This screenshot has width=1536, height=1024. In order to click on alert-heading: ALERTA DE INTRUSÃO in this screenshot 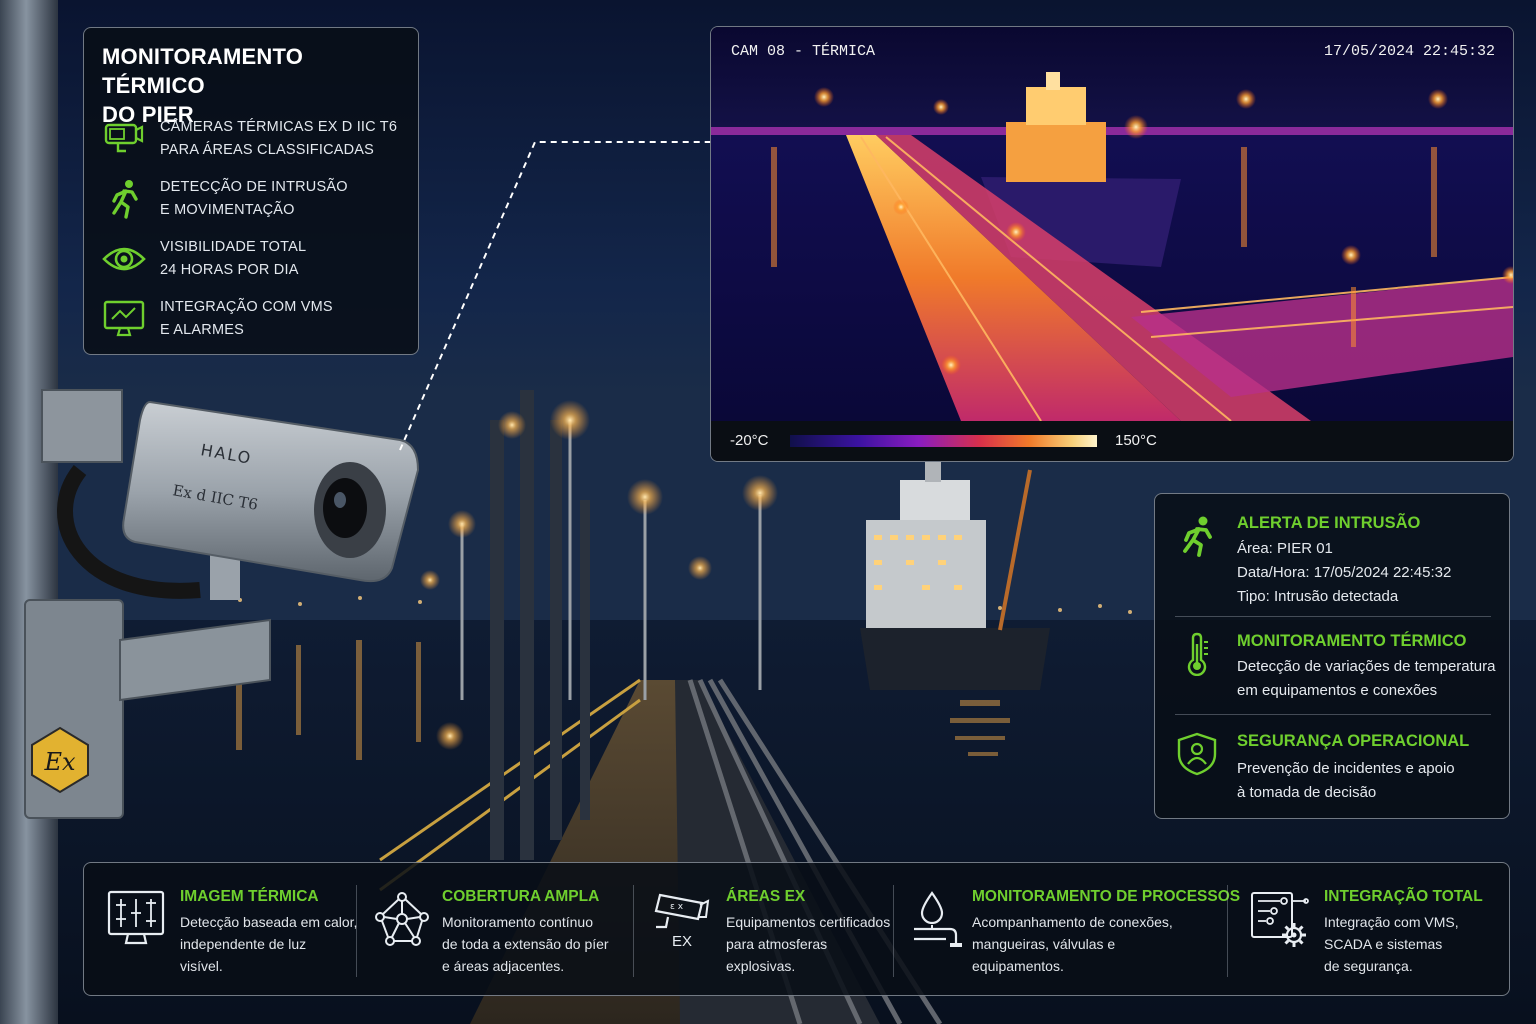, I will do `click(1329, 523)`.